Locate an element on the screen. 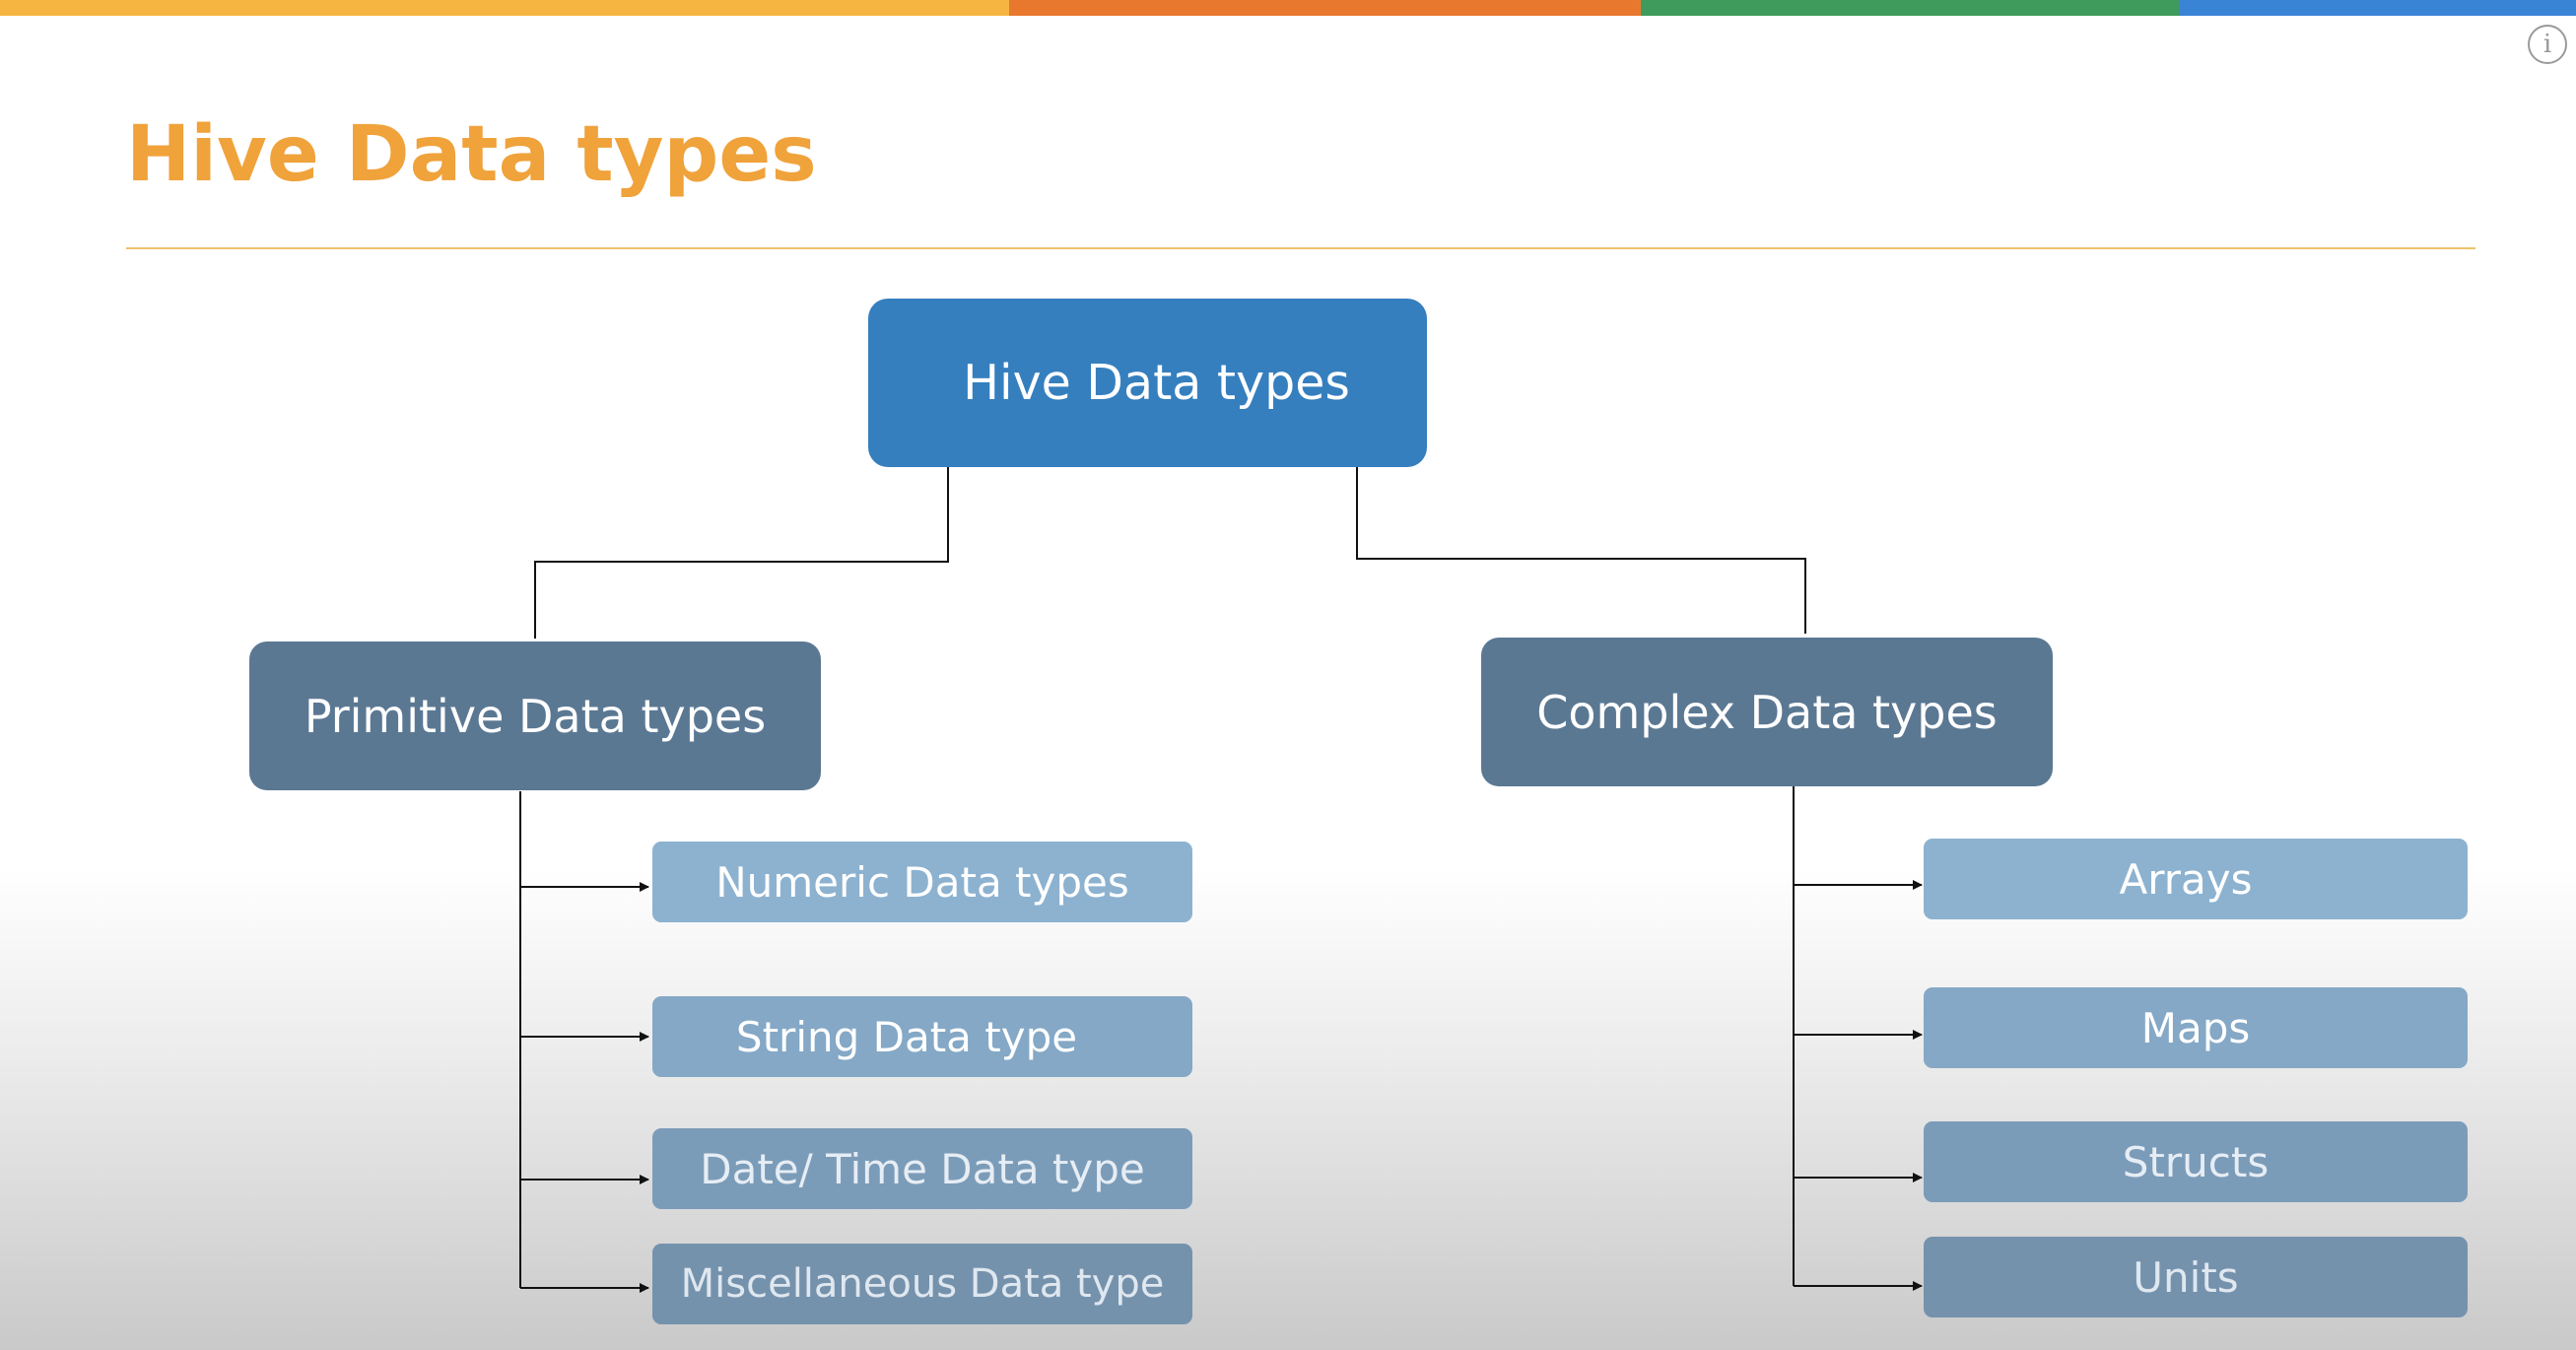 Image resolution: width=2576 pixels, height=1350 pixels. leaf-node-misc: Miscellaneous Data type is located at coordinates (922, 1284).